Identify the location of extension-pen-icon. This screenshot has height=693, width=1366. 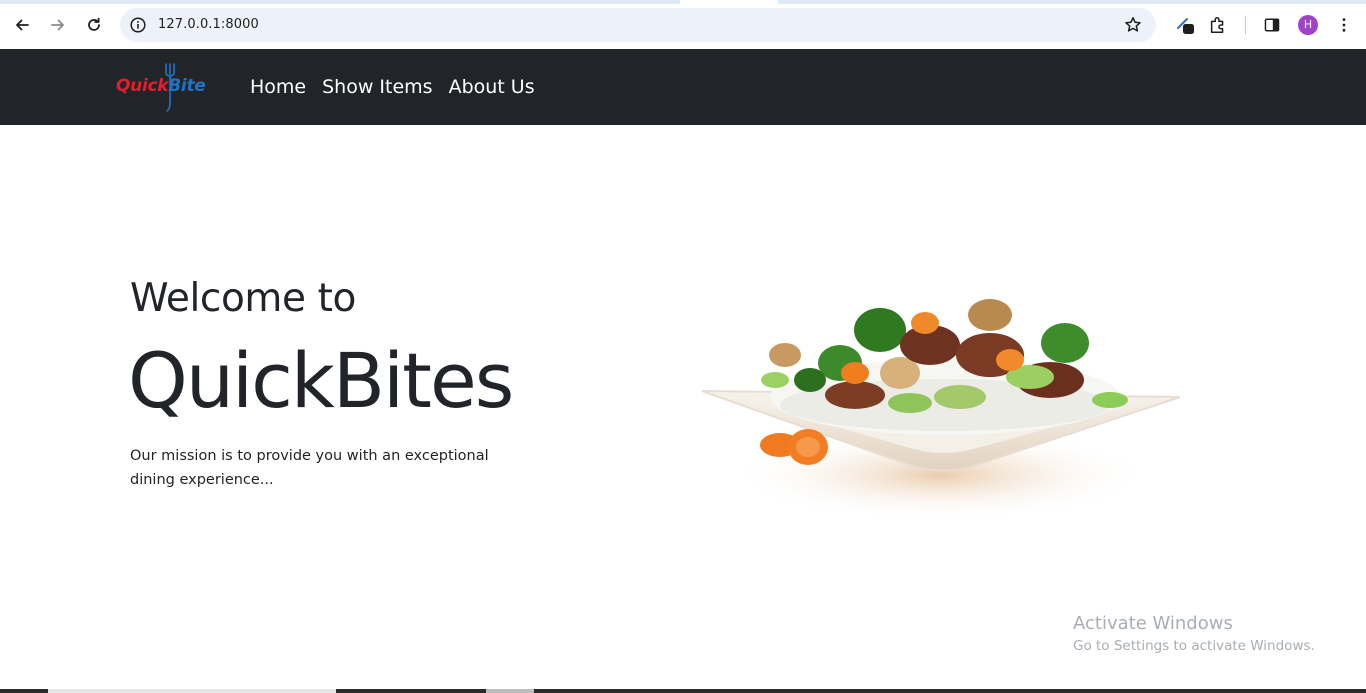
(1185, 26).